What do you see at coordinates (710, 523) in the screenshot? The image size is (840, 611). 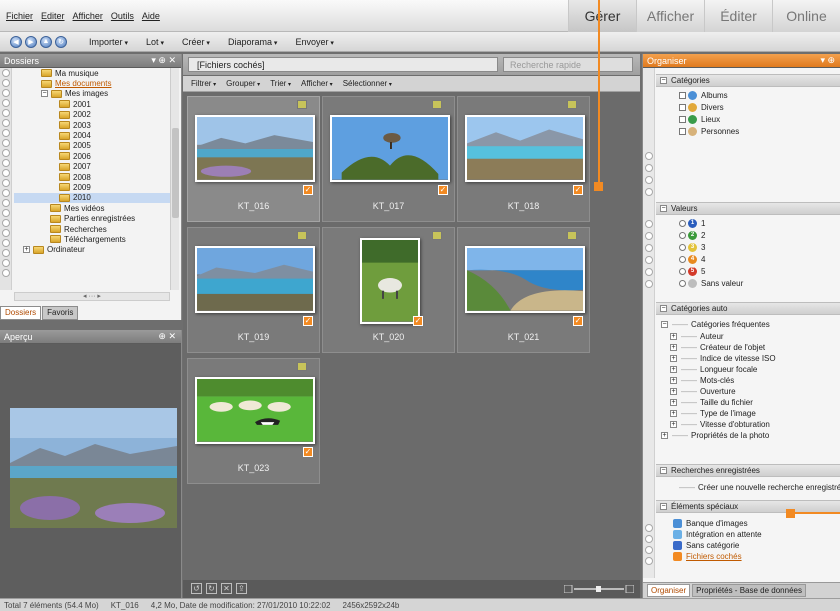 I see `special-item: Banque d'images` at bounding box center [710, 523].